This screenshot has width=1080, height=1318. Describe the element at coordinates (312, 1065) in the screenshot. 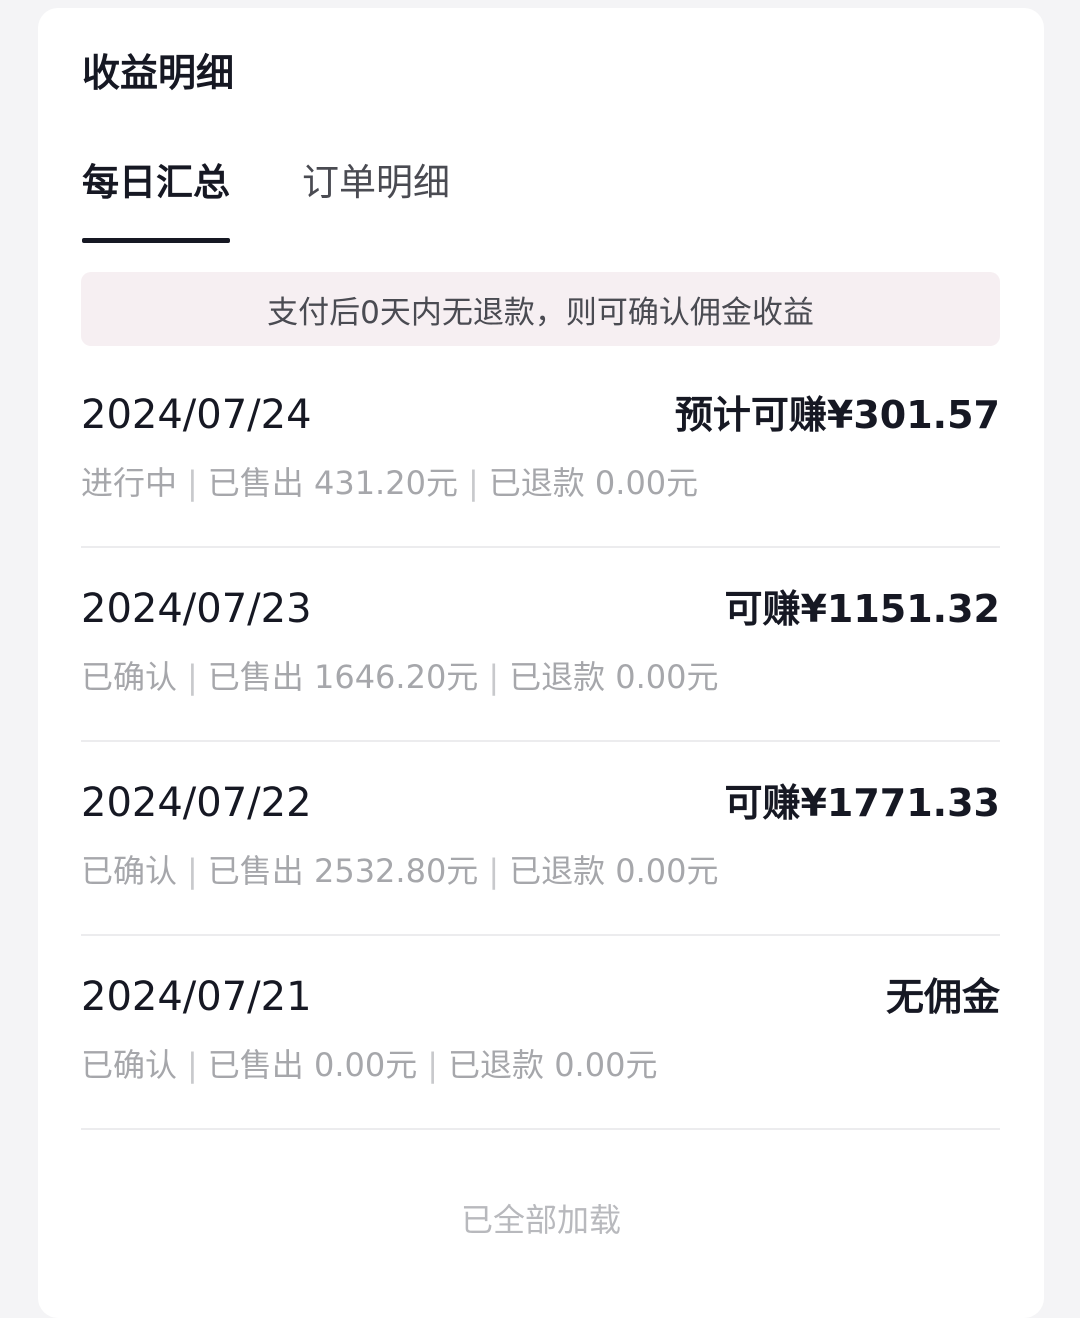

I see `summary-sold: 已售出 0.00元` at that location.